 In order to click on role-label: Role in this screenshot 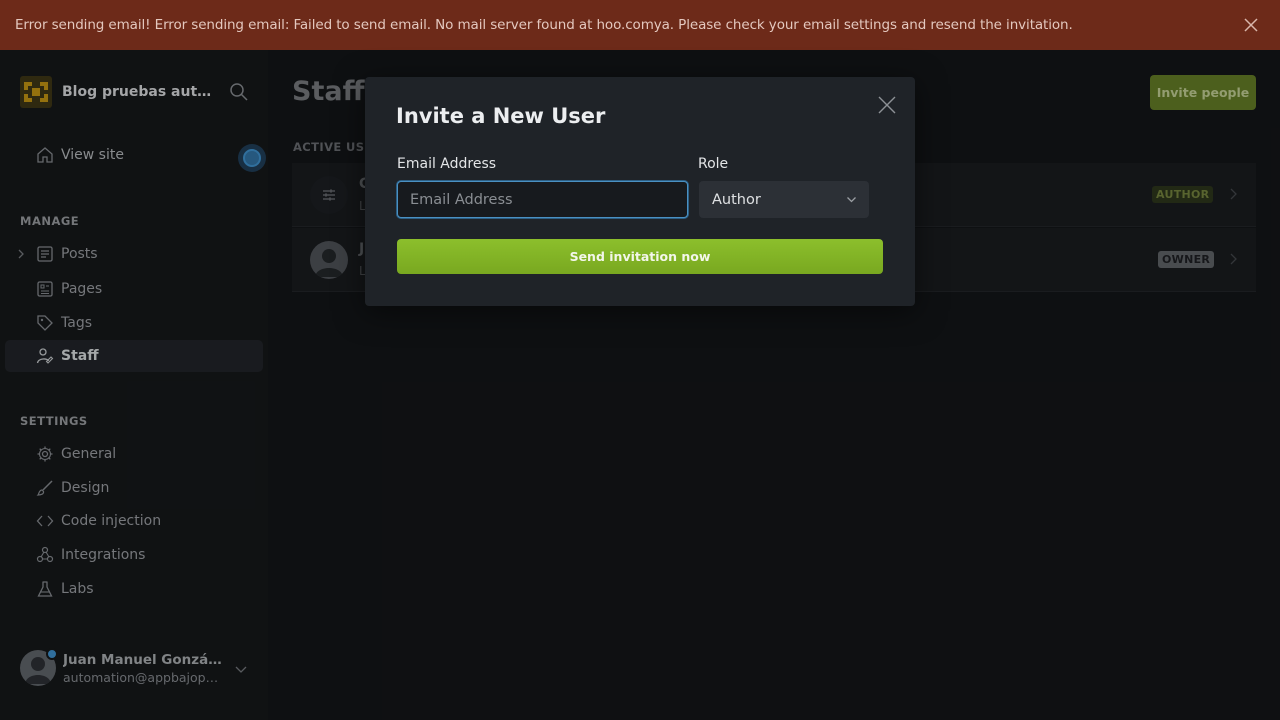, I will do `click(713, 164)`.